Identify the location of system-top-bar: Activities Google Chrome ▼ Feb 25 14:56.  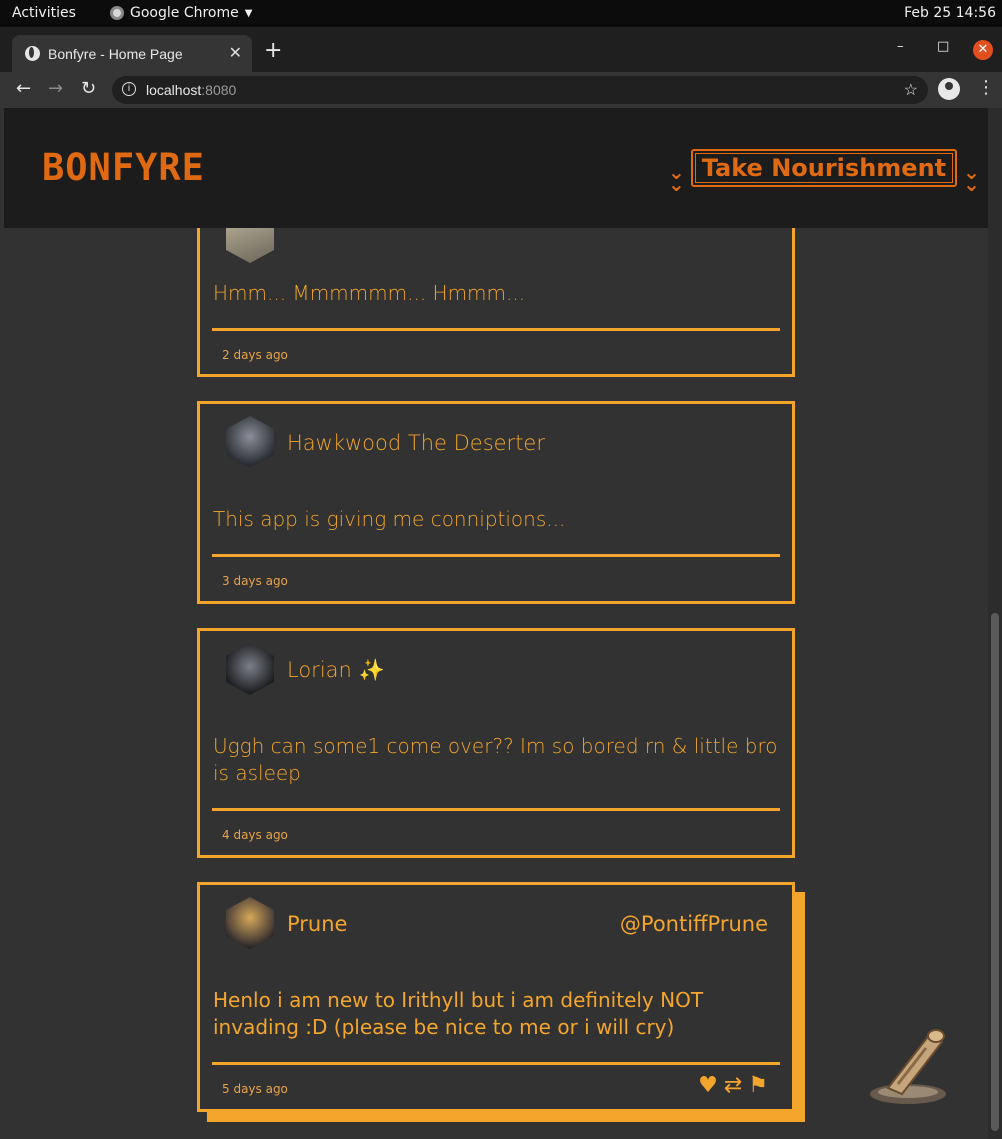
(501, 13).